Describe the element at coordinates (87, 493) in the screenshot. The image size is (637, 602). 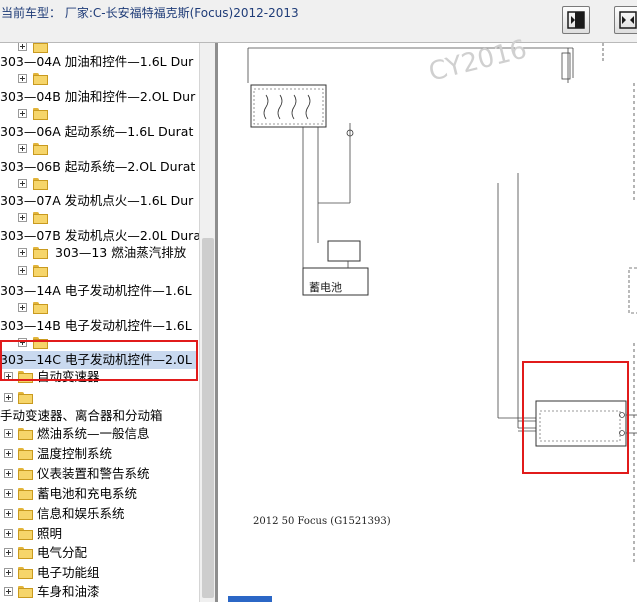
I see `tree-item-label: 蓄电池和充电系统` at that location.